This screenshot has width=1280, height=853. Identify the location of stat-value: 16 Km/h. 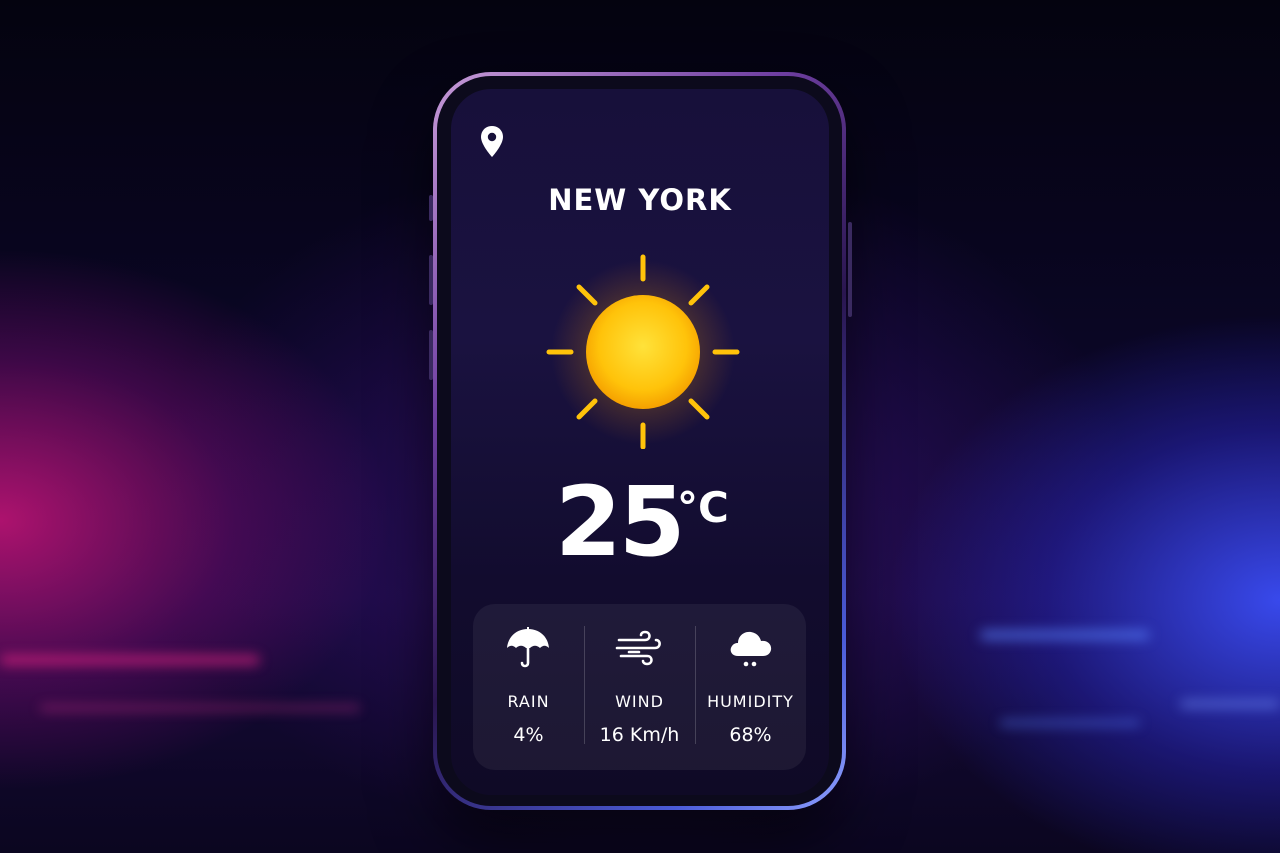
(639, 735).